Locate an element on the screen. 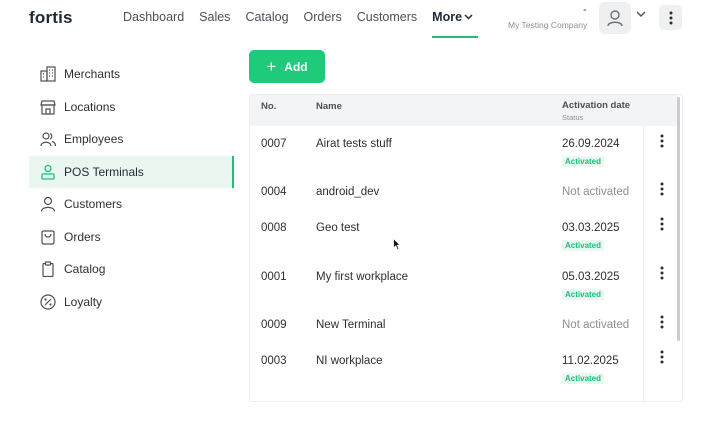 This screenshot has height=437, width=711. kebab-icon is located at coordinates (670, 17).